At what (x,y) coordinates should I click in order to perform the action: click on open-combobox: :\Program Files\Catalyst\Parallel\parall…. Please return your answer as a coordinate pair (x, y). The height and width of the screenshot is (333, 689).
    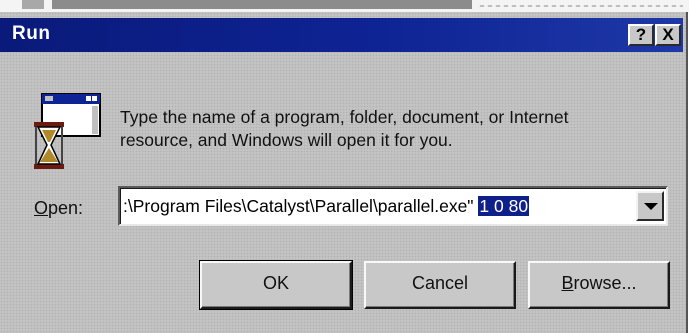
    Looking at the image, I should click on (393, 206).